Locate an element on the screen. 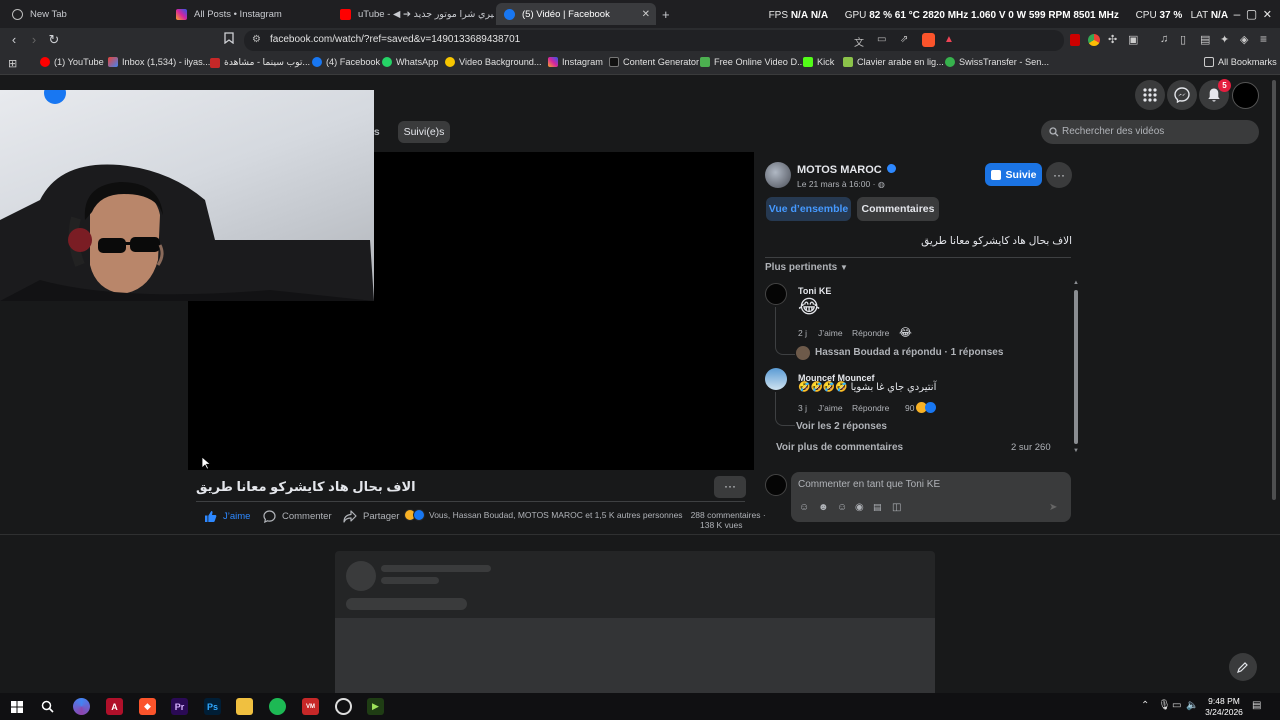 The height and width of the screenshot is (720, 1280). gif-icon: ▤ is located at coordinates (877, 507).